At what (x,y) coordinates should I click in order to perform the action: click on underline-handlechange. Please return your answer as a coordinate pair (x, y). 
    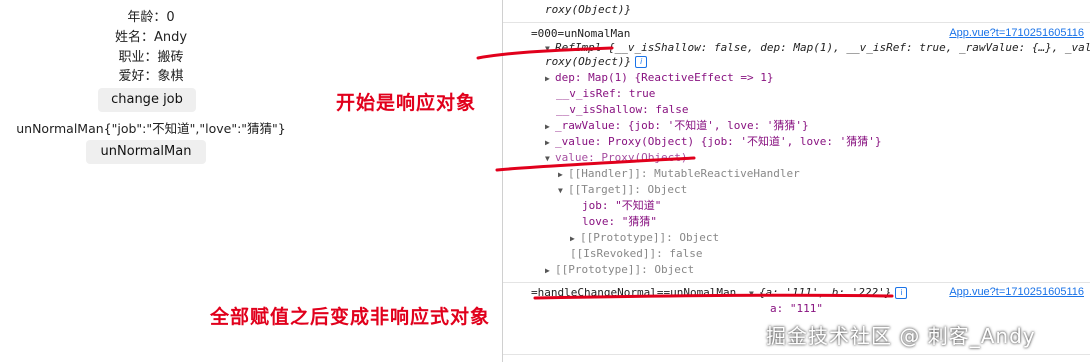
    Looking at the image, I should click on (713, 296).